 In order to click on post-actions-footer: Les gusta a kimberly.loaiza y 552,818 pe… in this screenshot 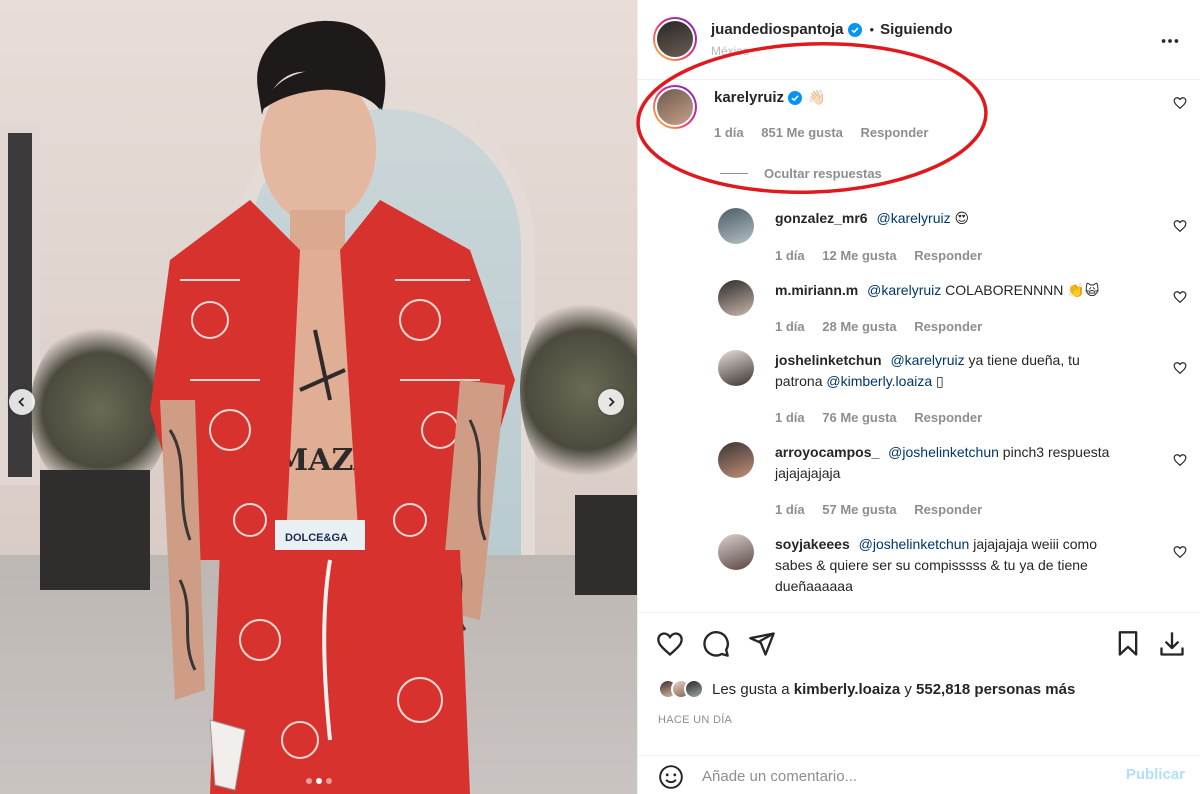, I will do `click(919, 703)`.